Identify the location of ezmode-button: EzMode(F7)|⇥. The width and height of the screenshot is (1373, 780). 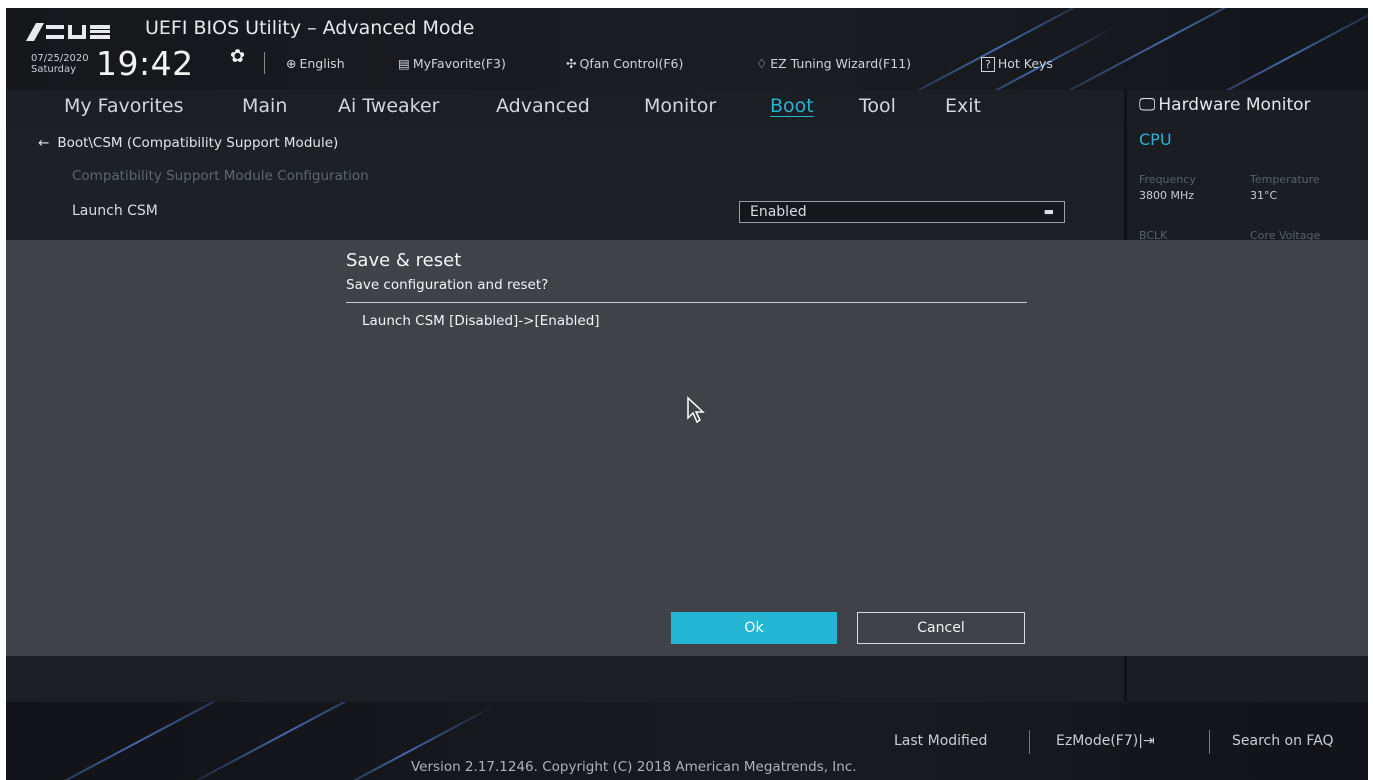
(1105, 741).